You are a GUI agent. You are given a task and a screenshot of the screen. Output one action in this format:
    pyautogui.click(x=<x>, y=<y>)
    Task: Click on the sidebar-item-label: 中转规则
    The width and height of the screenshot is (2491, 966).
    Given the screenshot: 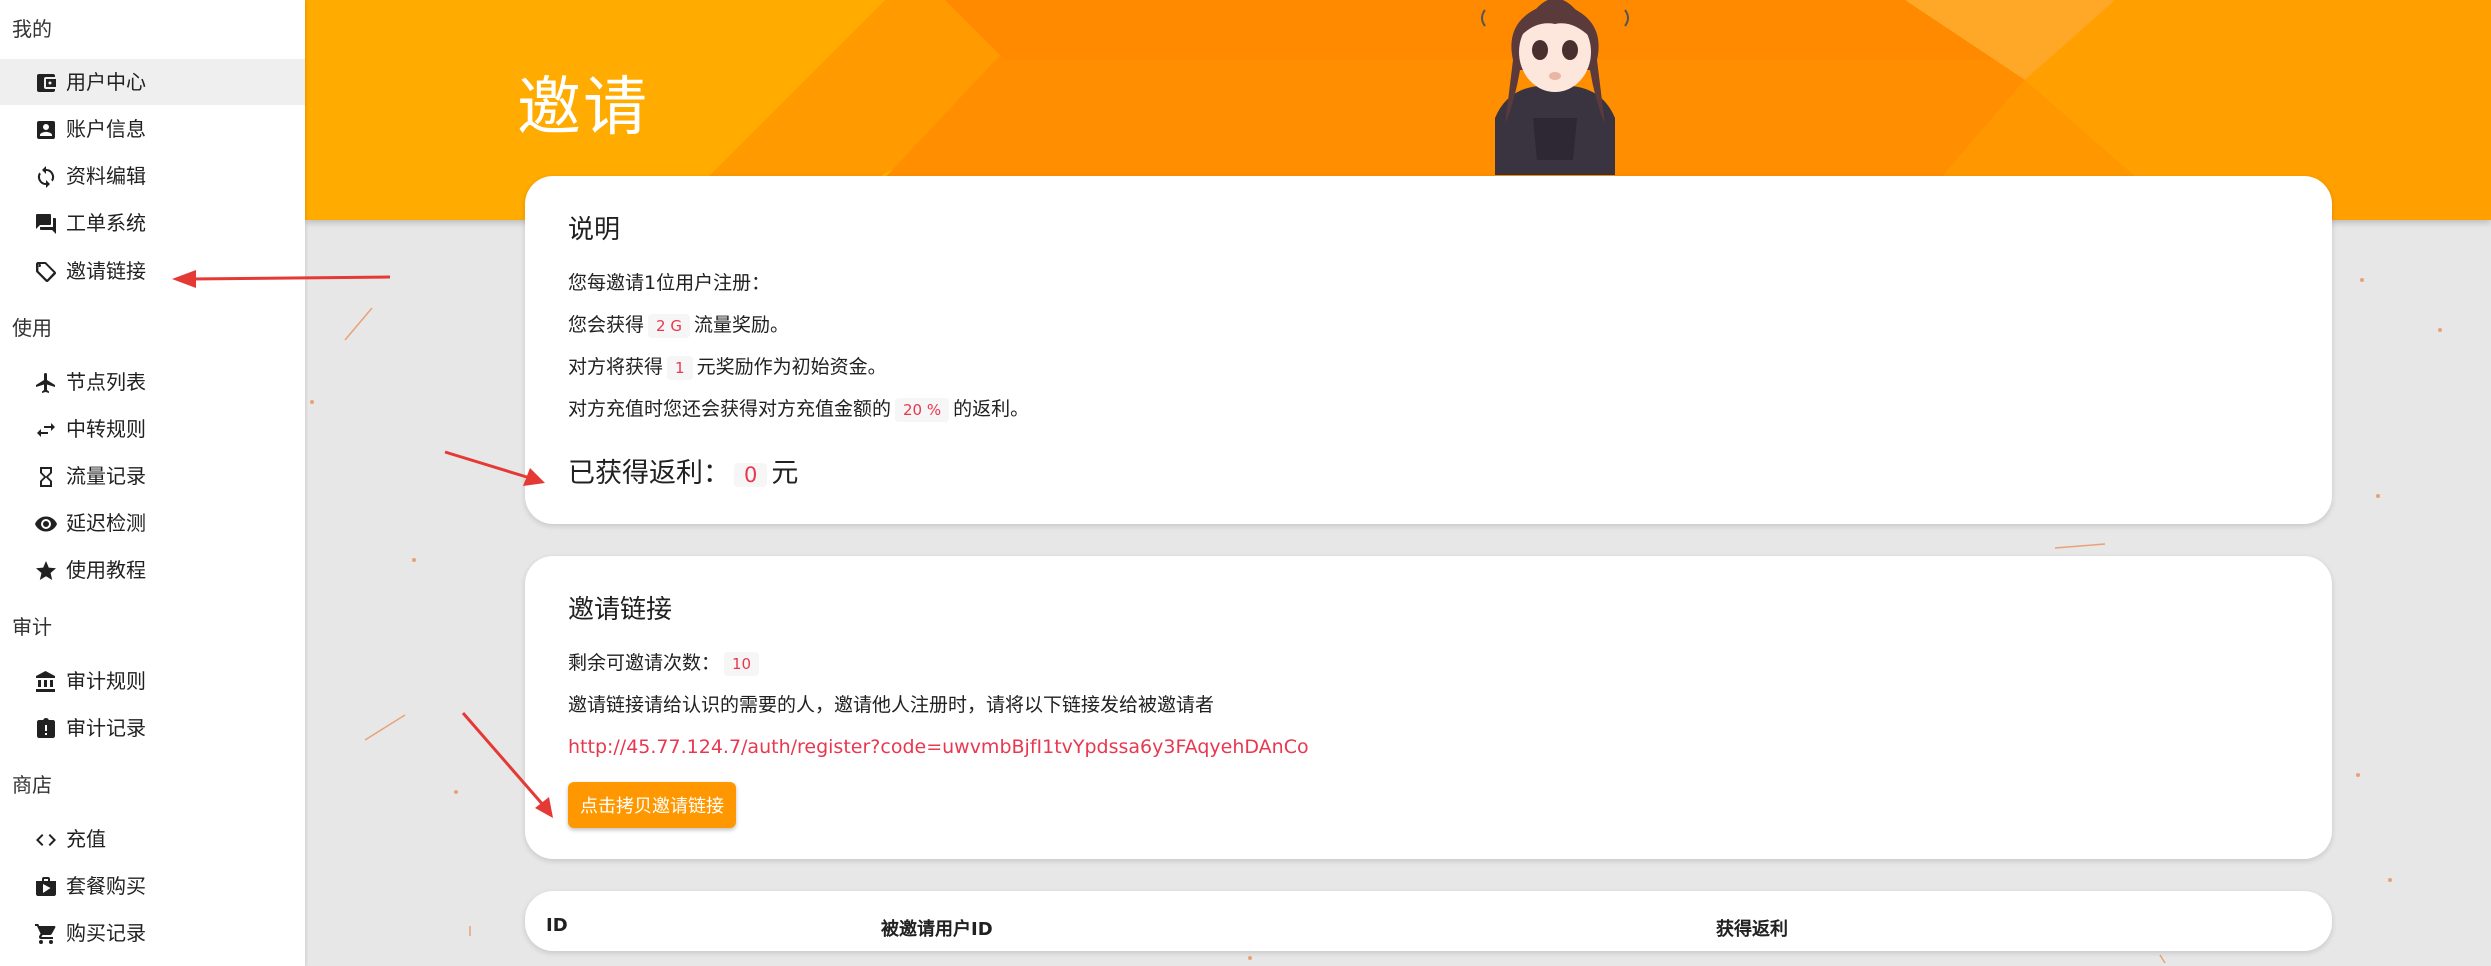 What is the action you would take?
    pyautogui.click(x=106, y=429)
    